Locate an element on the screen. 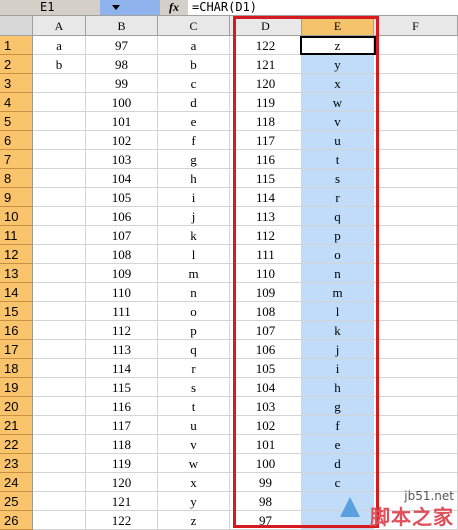  cell-c26: z is located at coordinates (194, 520).